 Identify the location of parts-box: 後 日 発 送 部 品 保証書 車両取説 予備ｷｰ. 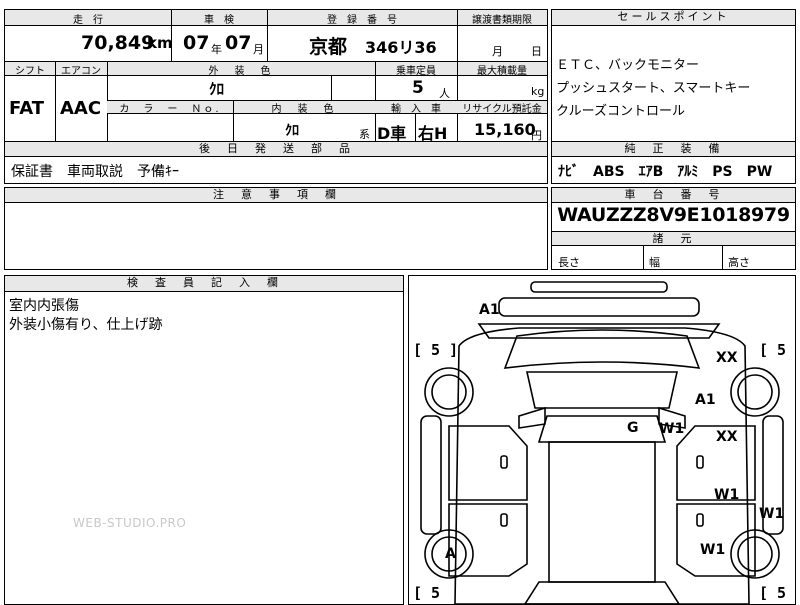
(276, 162).